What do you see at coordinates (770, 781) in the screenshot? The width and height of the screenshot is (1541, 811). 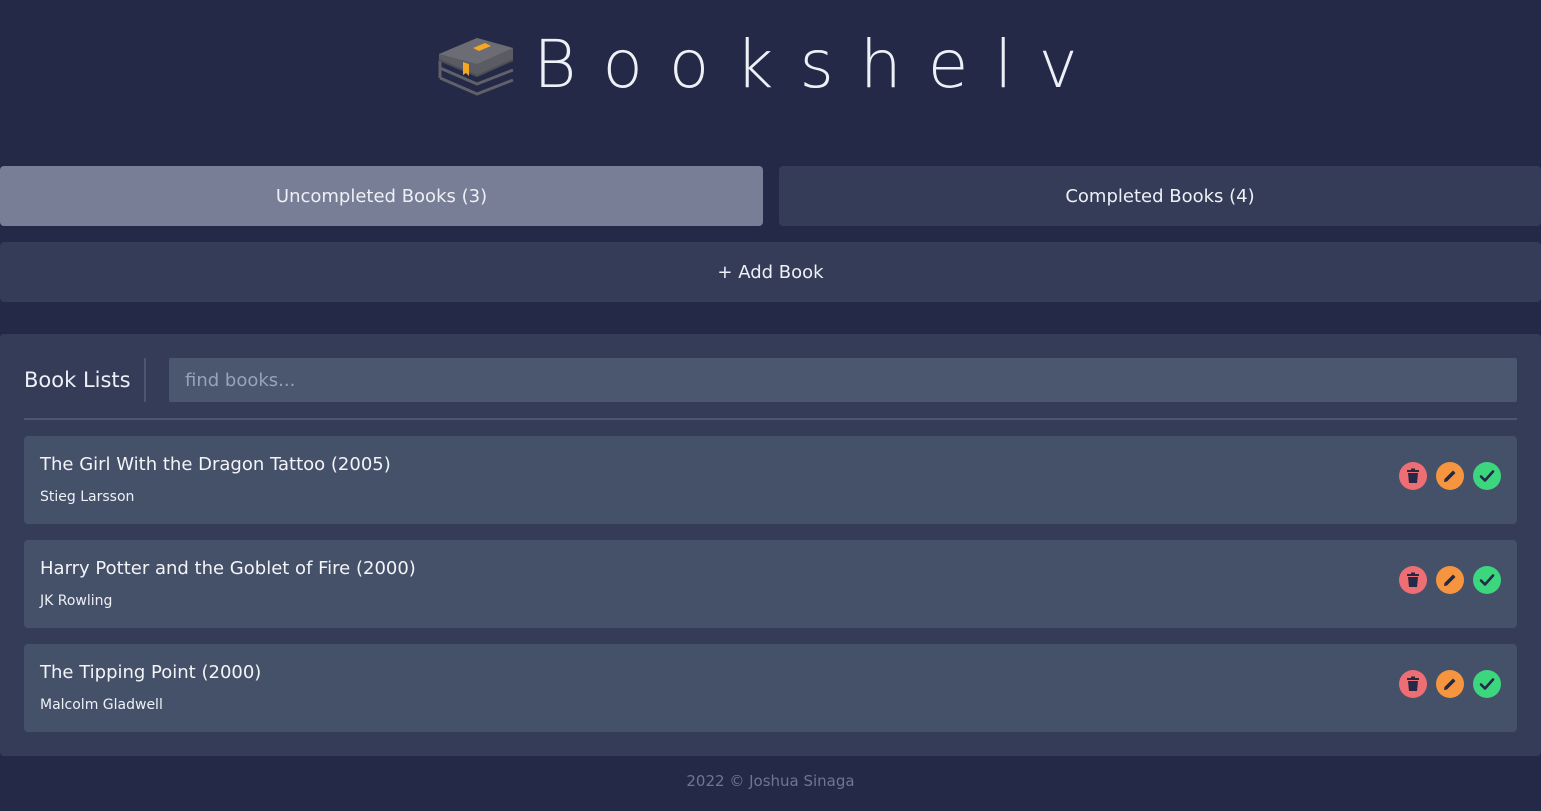 I see `footer-credit: 2022 © Joshua Sinaga` at bounding box center [770, 781].